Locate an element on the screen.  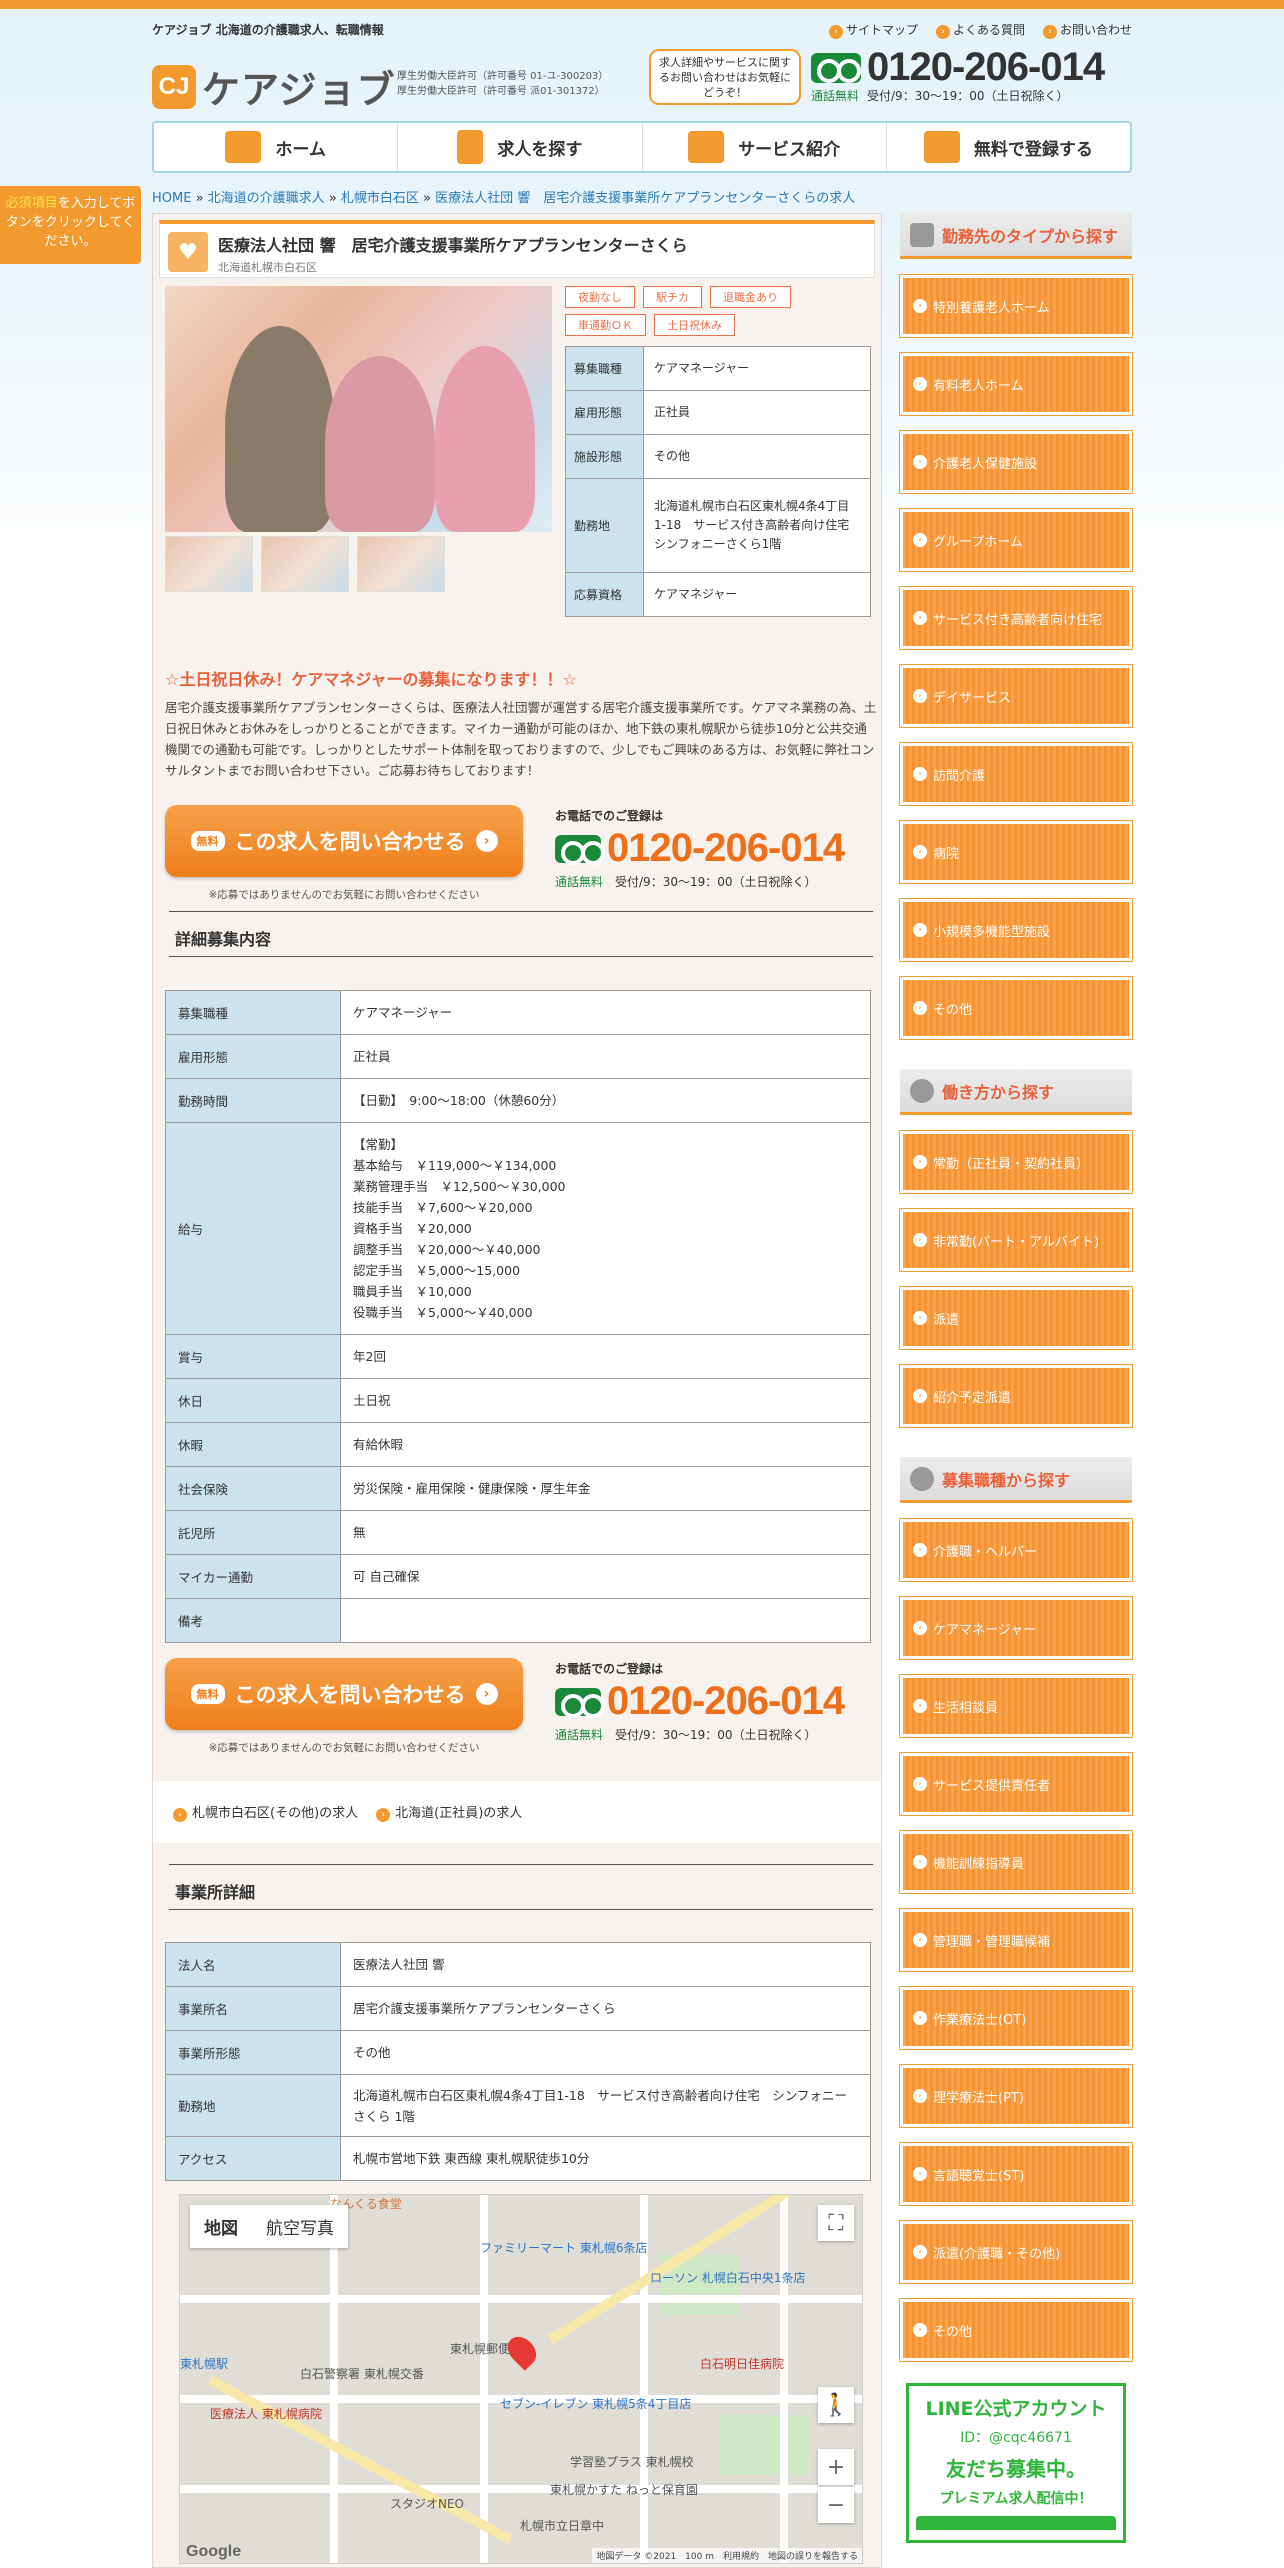
sidebar-item: › 言語聴覚士(ST) is located at coordinates (1016, 2174).